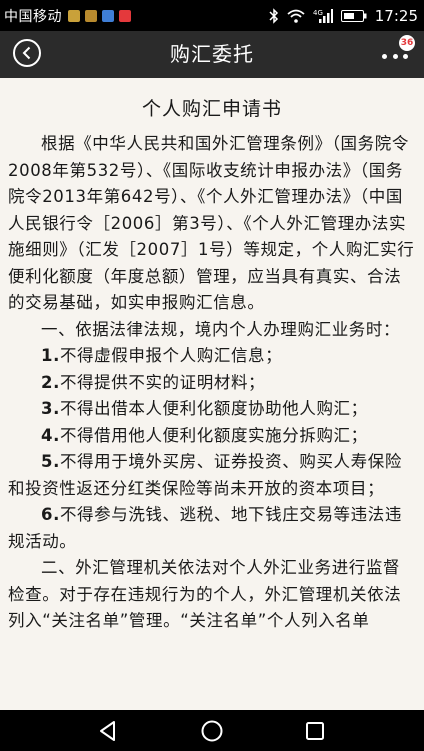 Image resolution: width=424 pixels, height=751 pixels. I want to click on recents-square-icon, so click(315, 731).